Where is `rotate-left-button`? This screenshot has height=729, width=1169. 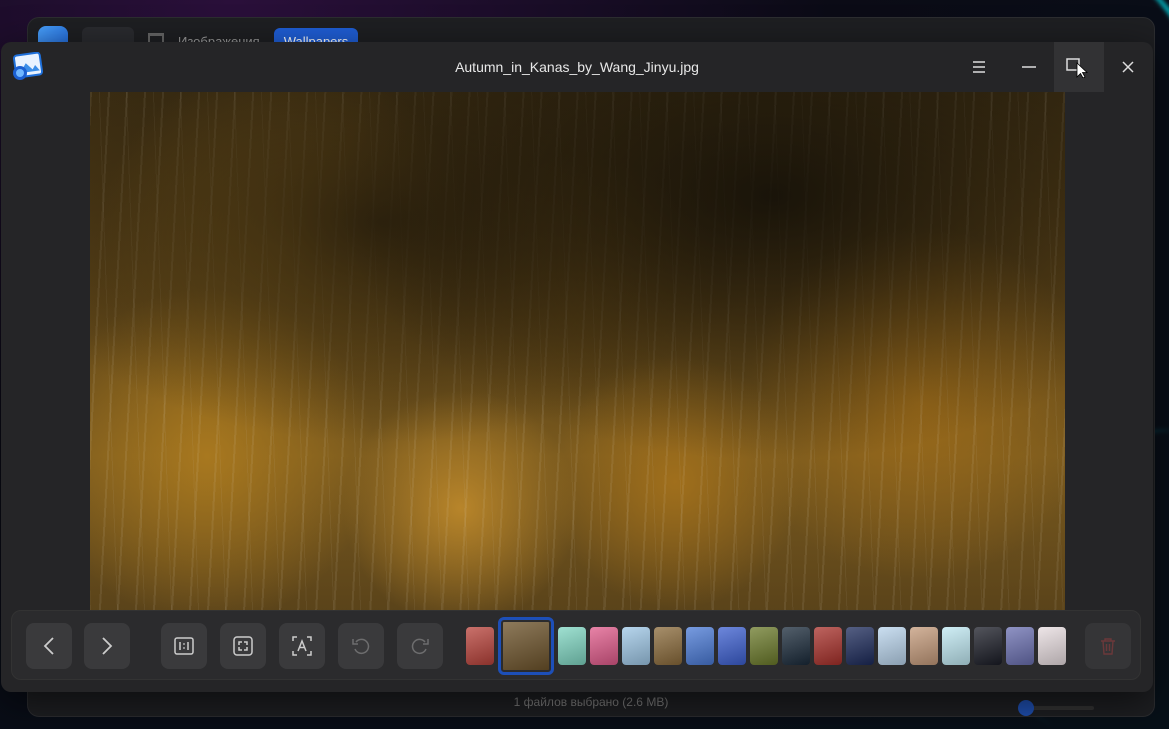 rotate-left-button is located at coordinates (361, 646).